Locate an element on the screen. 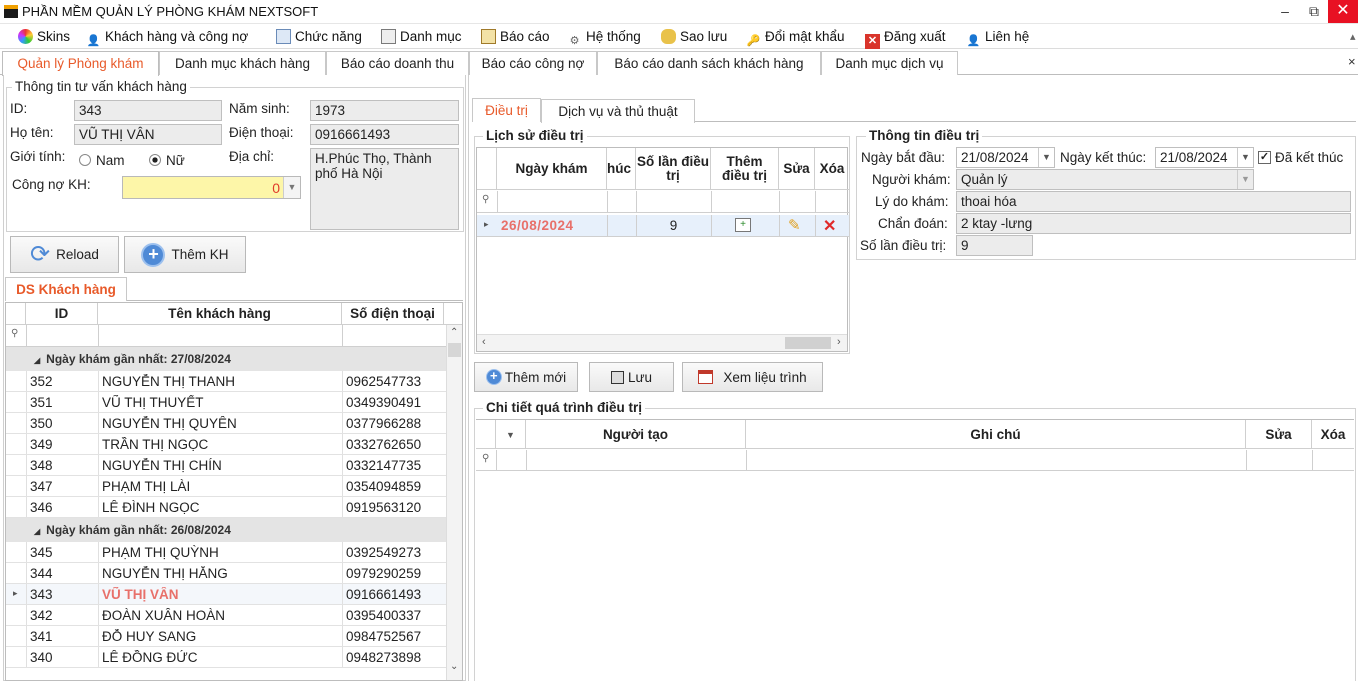 The image size is (1358, 681). col-phone: Số điện thoại is located at coordinates (393, 313).